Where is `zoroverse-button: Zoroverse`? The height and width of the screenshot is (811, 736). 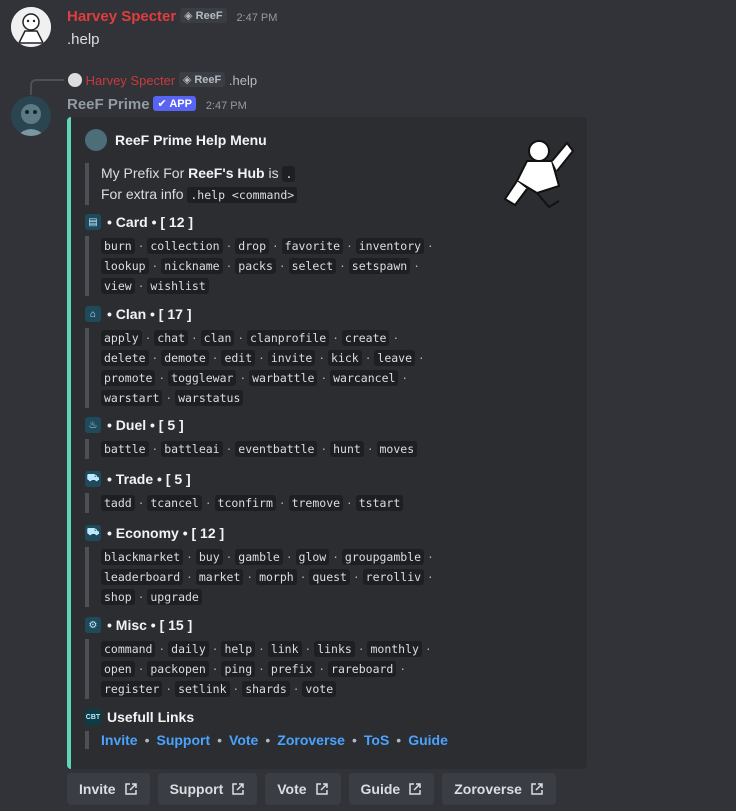
zoroverse-button: Zoroverse is located at coordinates (499, 789).